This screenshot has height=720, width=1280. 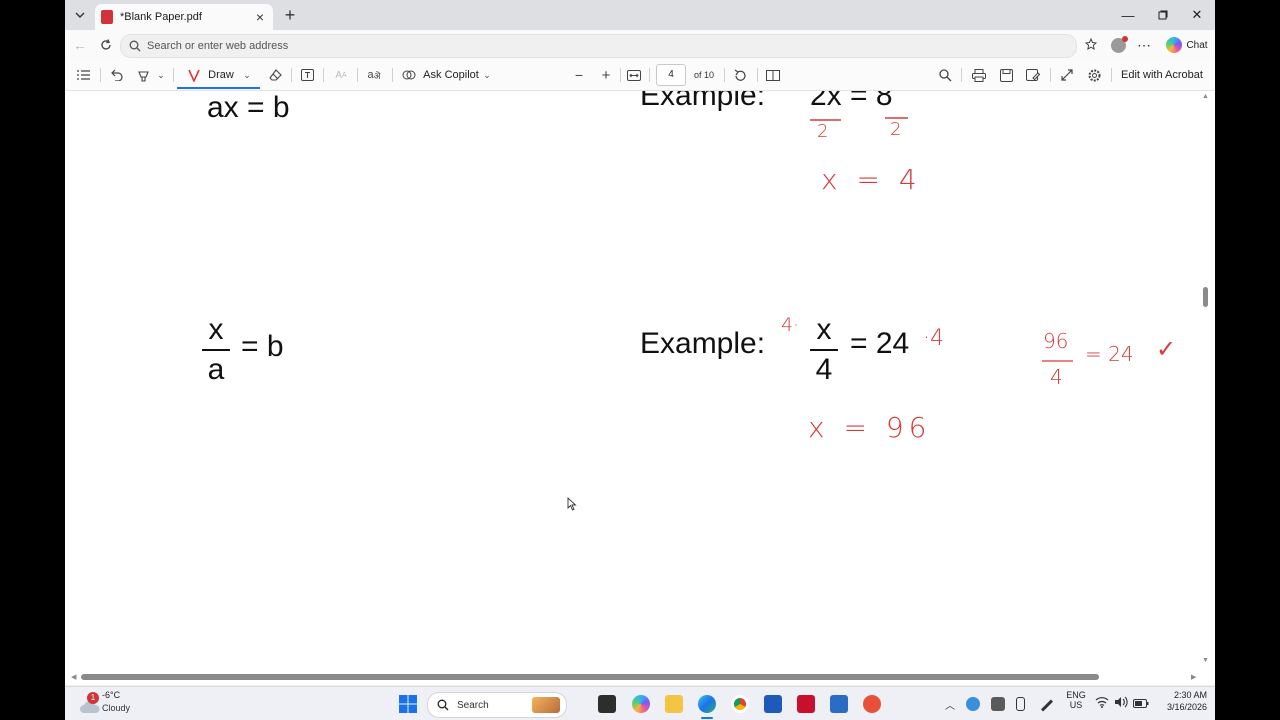 What do you see at coordinates (1128, 15) in the screenshot?
I see `minimize-button: —` at bounding box center [1128, 15].